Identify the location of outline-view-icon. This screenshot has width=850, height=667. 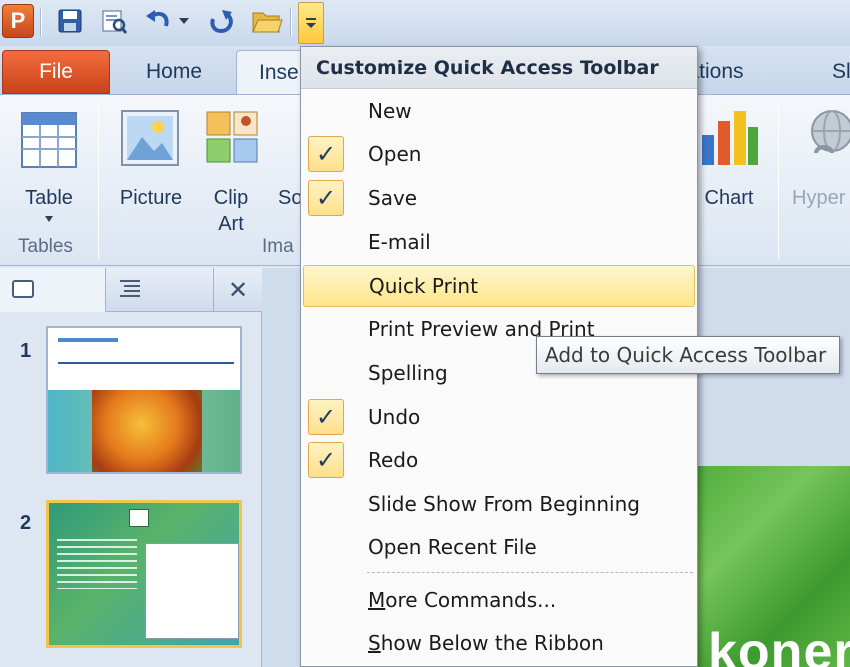
(130, 288).